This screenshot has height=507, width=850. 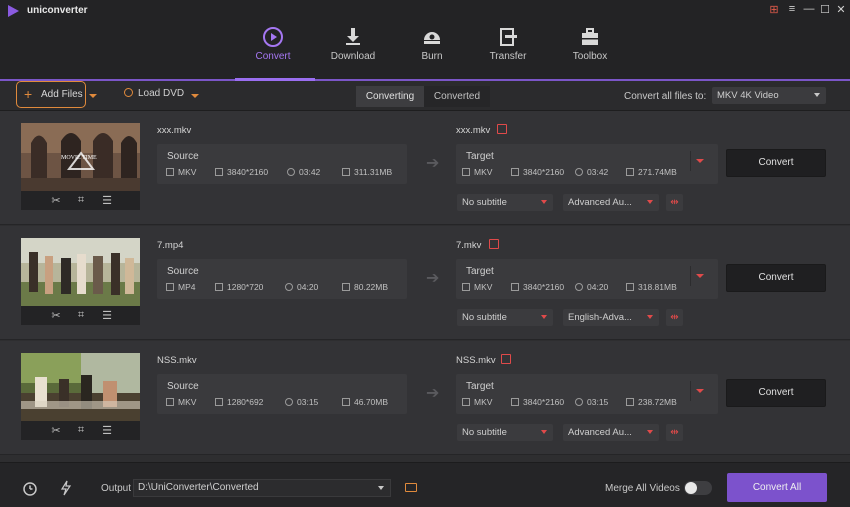 I want to click on maximize-icon: ☐, so click(x=825, y=9).